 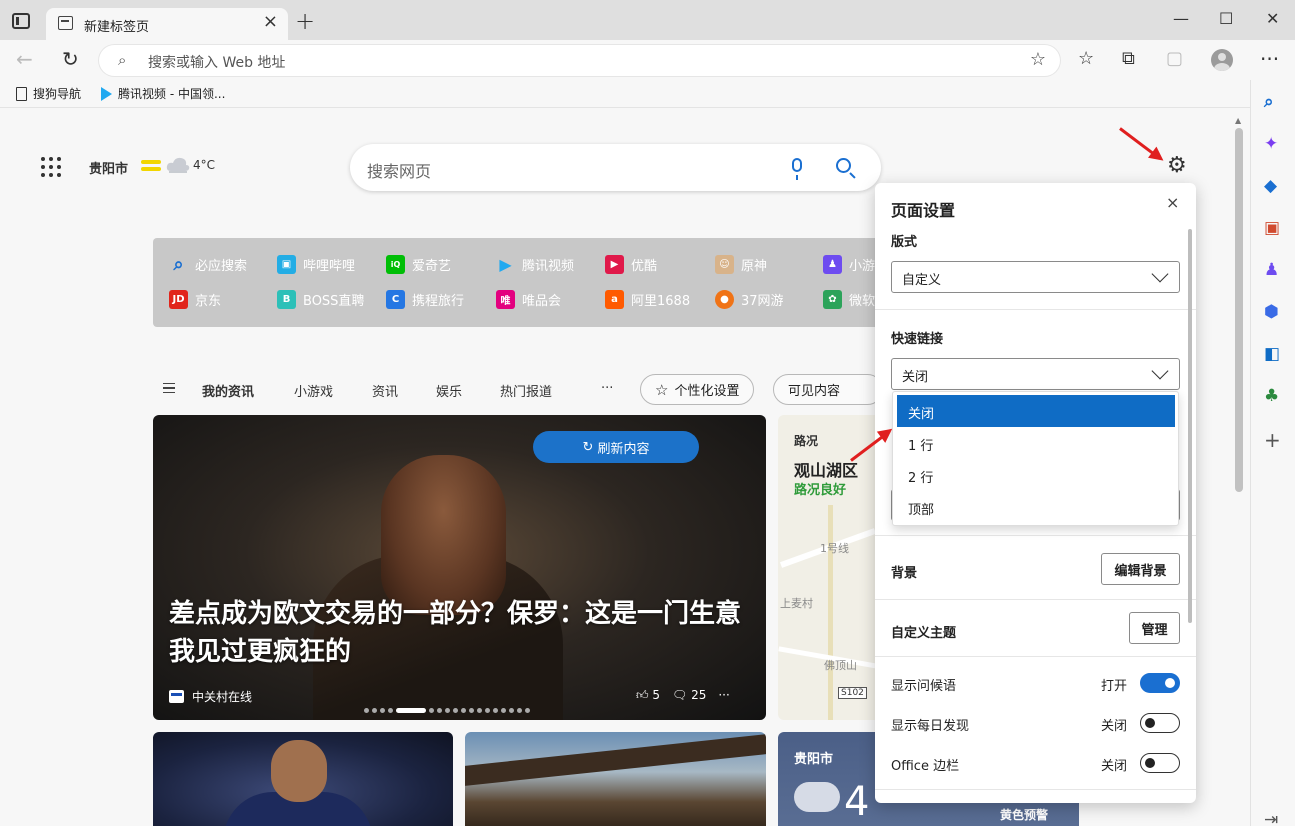 What do you see at coordinates (1238, 120) in the screenshot?
I see `scroll-up-arrow-icon: ▲` at bounding box center [1238, 120].